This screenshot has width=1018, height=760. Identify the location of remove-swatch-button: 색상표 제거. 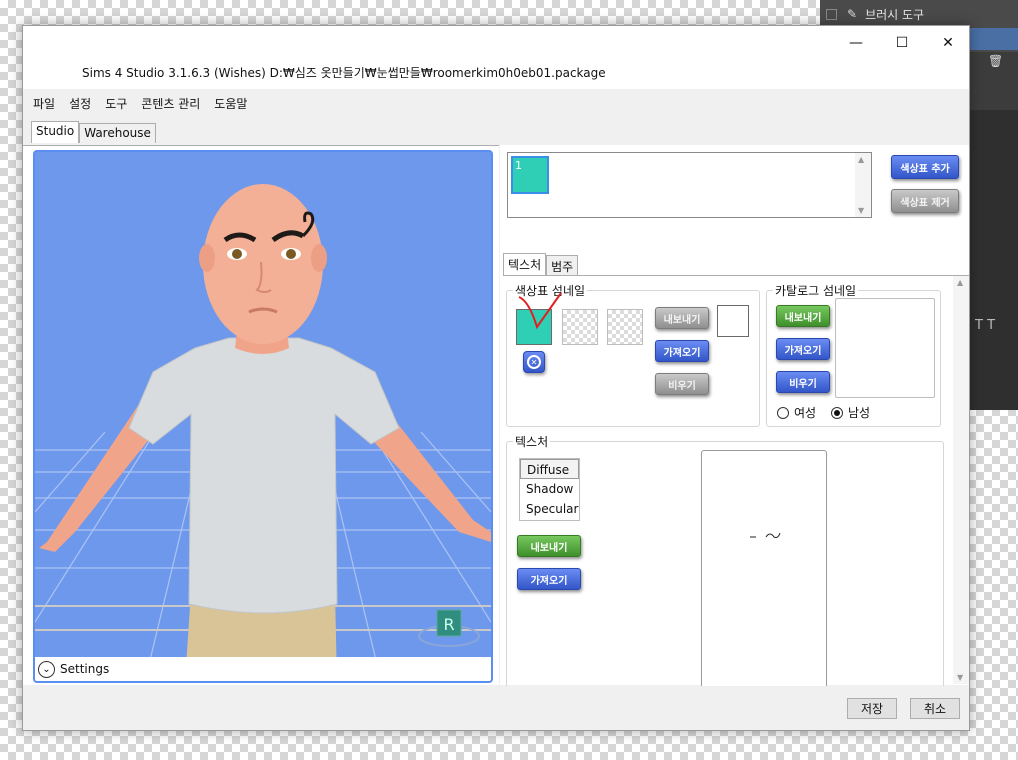
(925, 201).